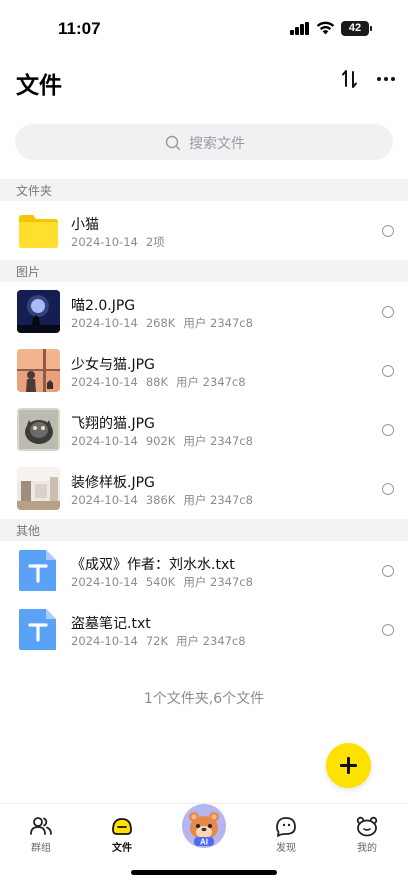  I want to click on signal-icon, so click(300, 28).